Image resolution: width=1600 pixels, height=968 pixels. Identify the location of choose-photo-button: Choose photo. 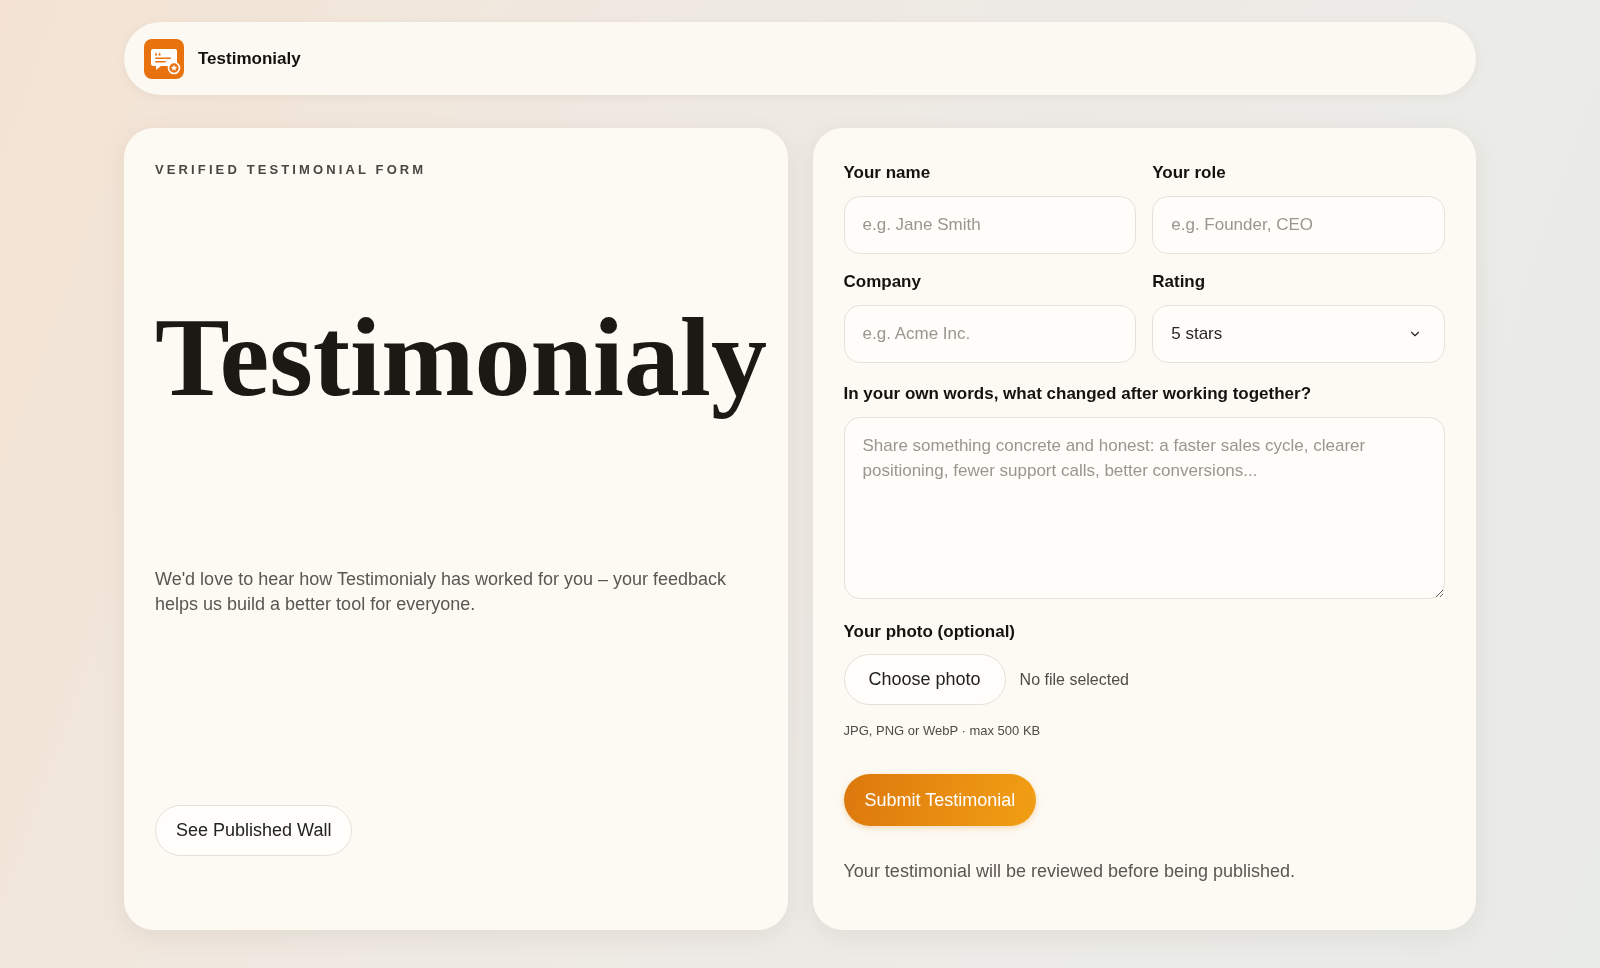
(924, 679).